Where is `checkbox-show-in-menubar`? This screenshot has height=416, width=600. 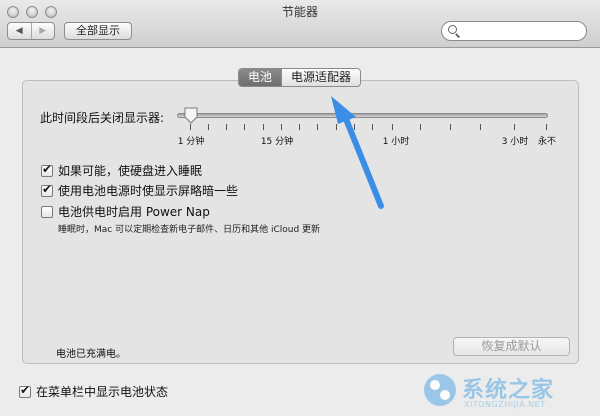
checkbox-show-in-menubar is located at coordinates (25, 390).